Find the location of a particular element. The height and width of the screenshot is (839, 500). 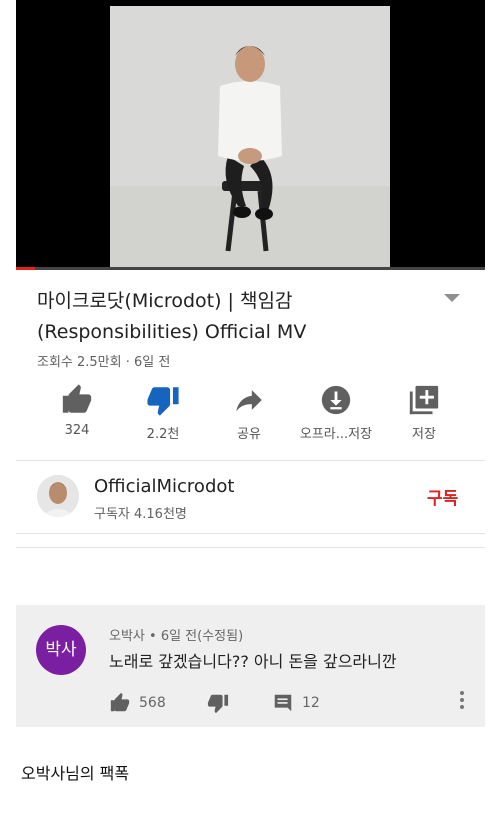

like-button: 324 is located at coordinates (77, 410).